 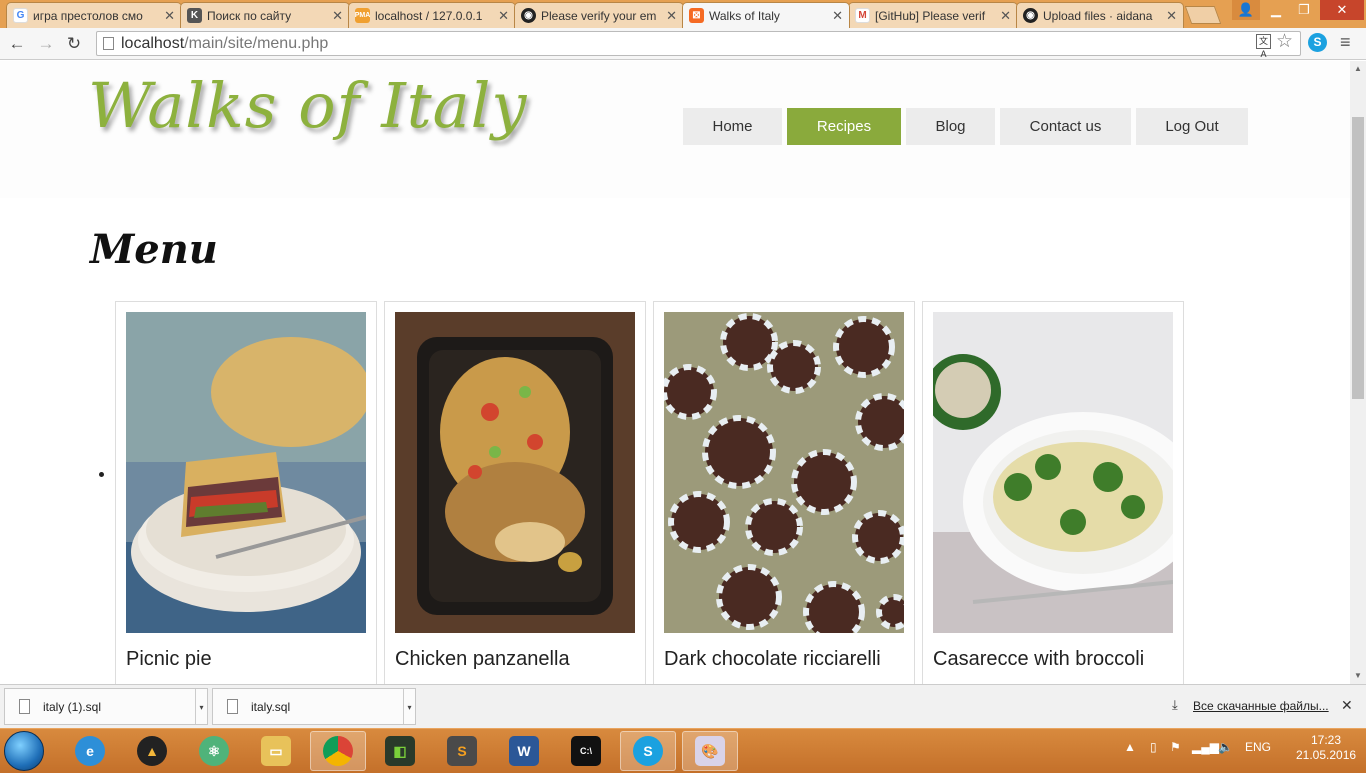 What do you see at coordinates (1205, 747) in the screenshot?
I see `network-icon: ▂▄▆` at bounding box center [1205, 747].